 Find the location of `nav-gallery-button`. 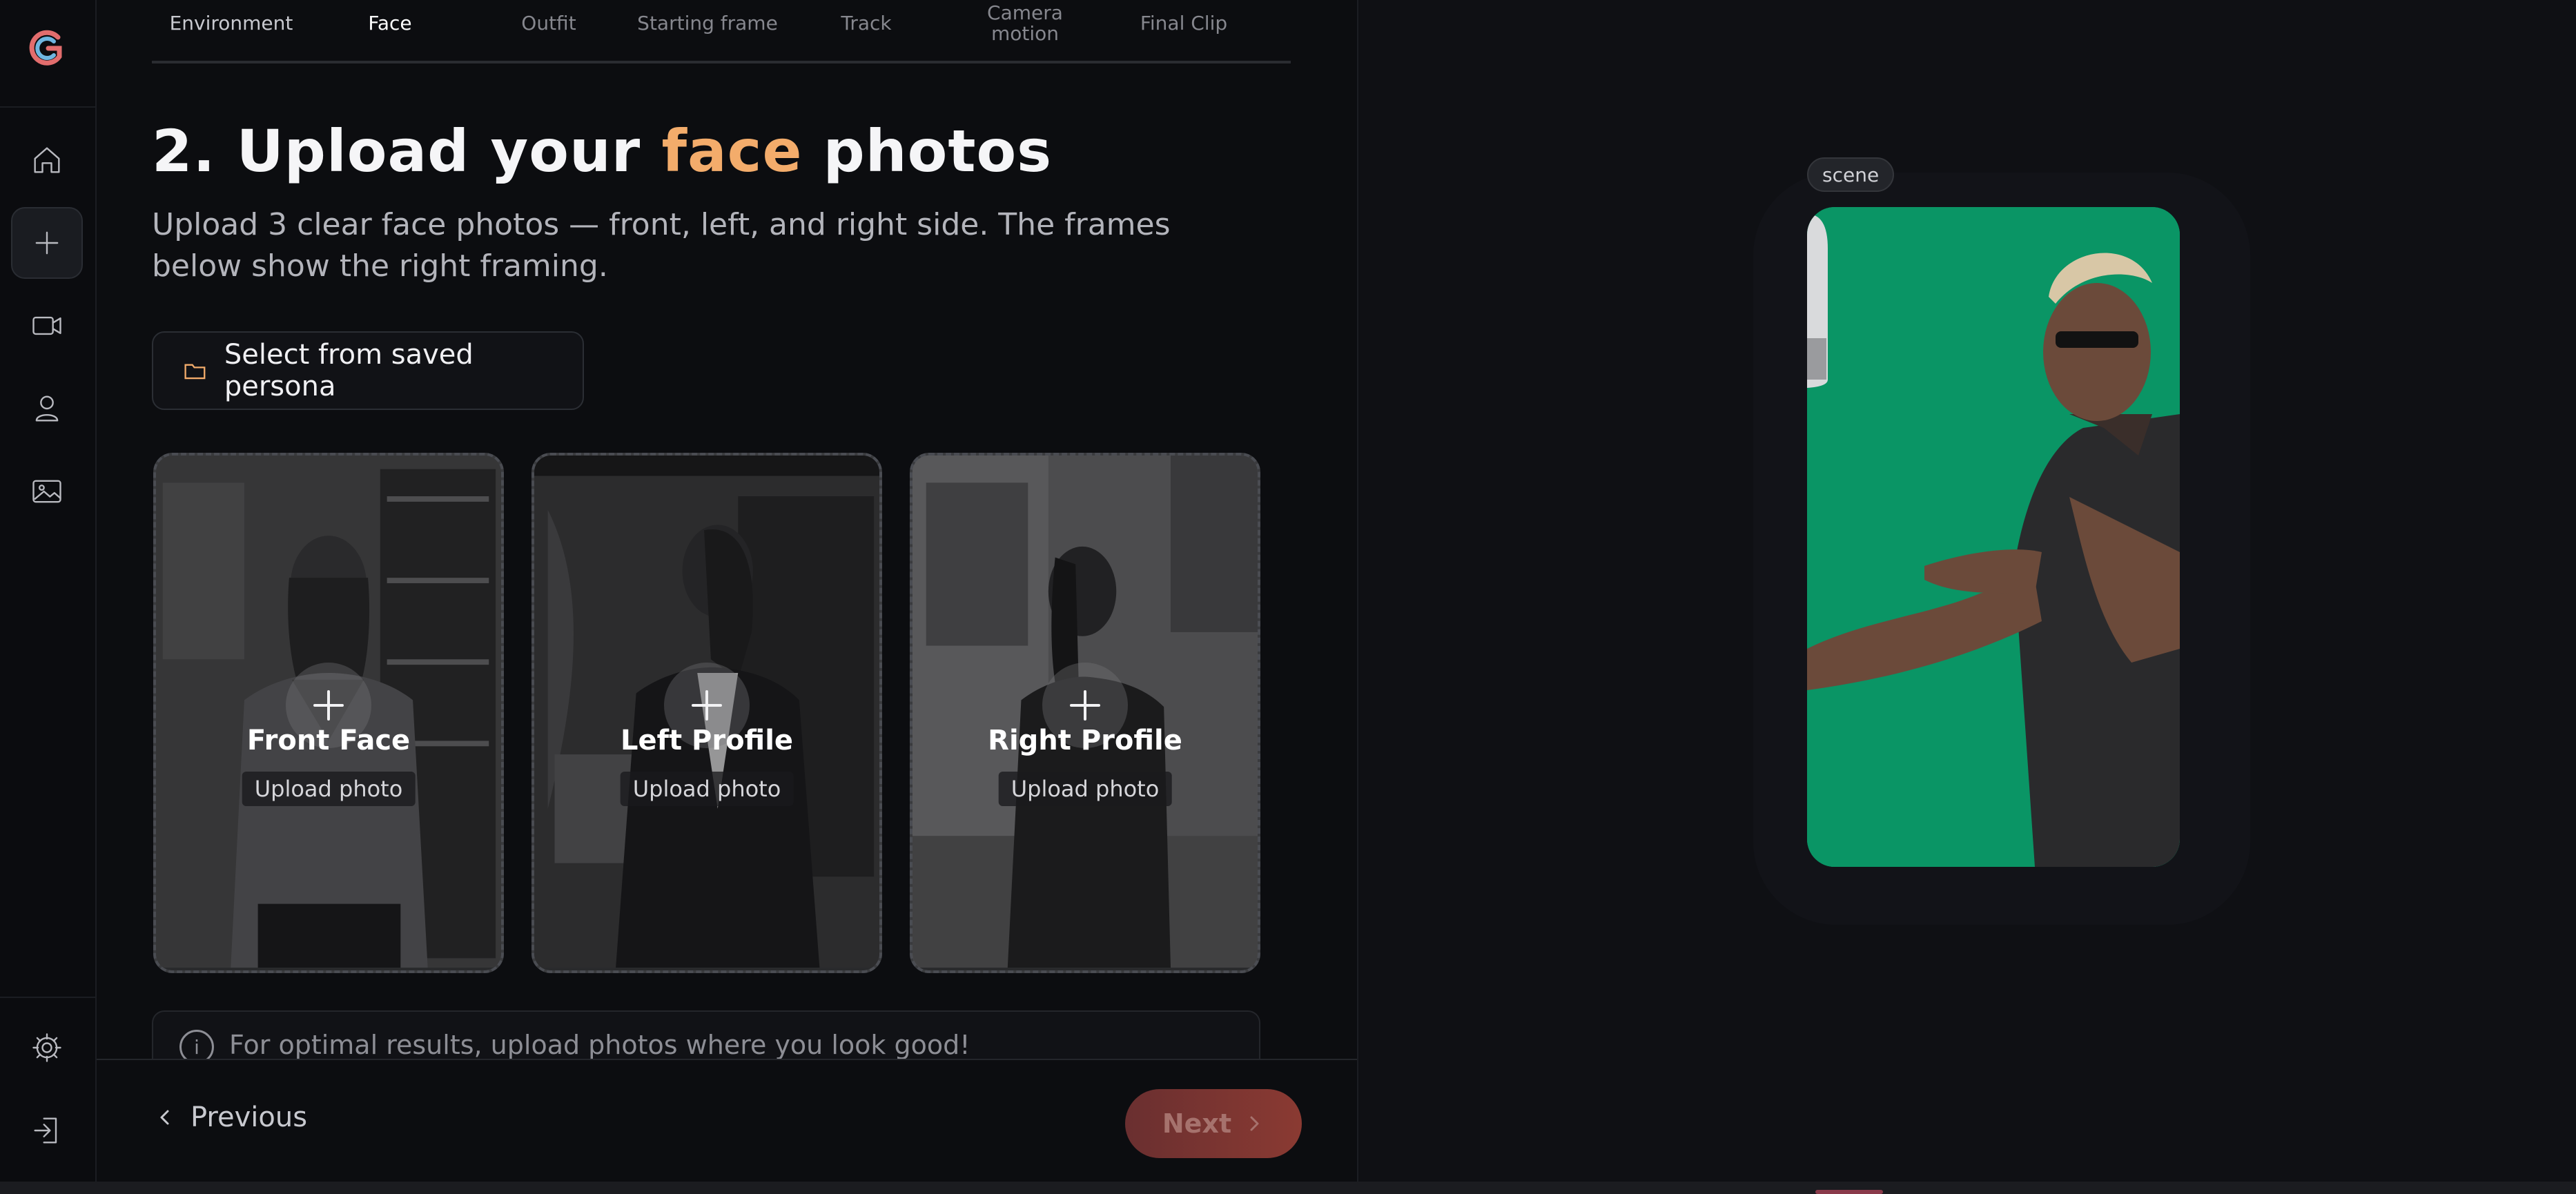

nav-gallery-button is located at coordinates (47, 492).